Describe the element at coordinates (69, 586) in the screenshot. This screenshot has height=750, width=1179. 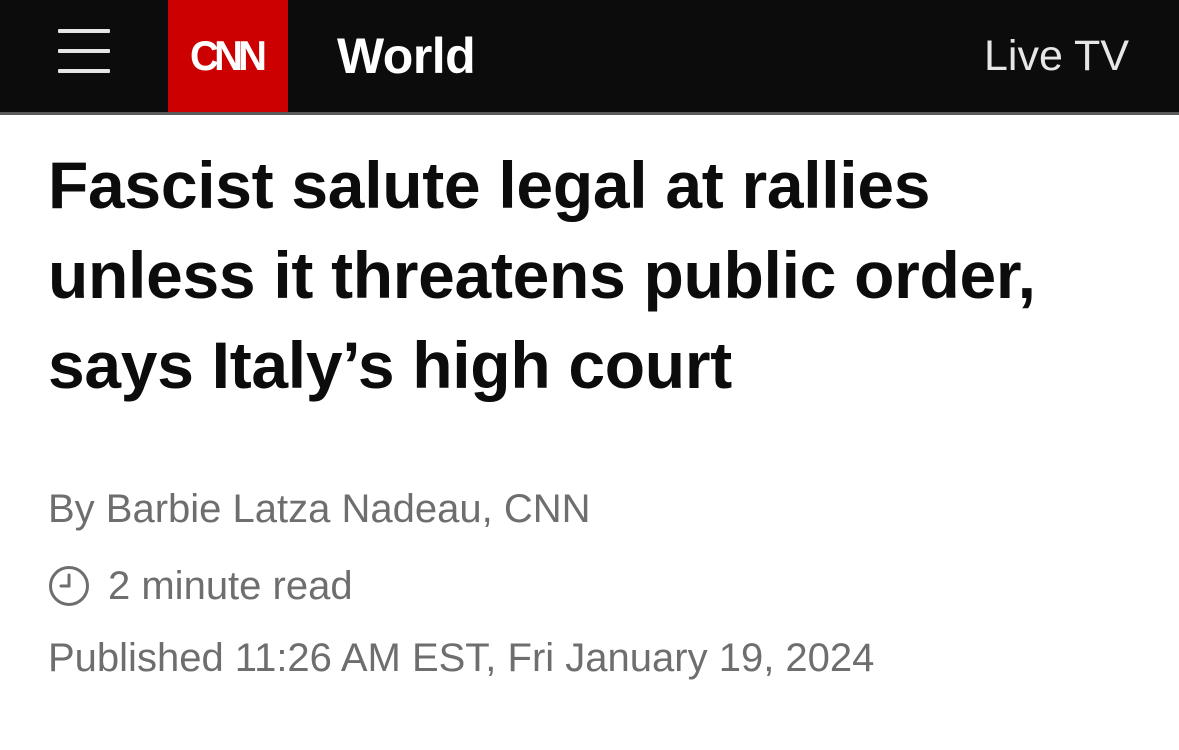
I see `clock-icon` at that location.